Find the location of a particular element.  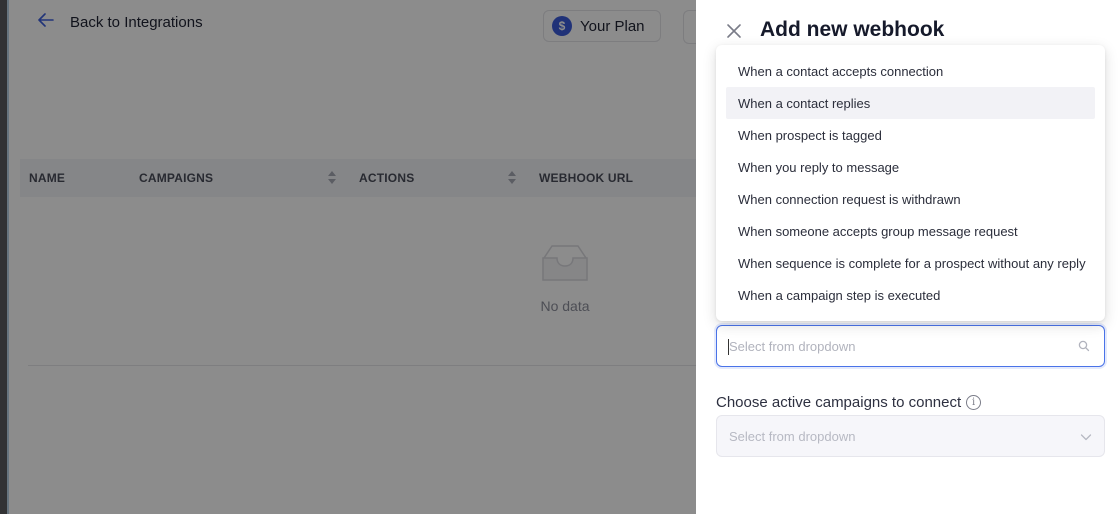

dropdown-option: When a contact replies is located at coordinates (910, 103).